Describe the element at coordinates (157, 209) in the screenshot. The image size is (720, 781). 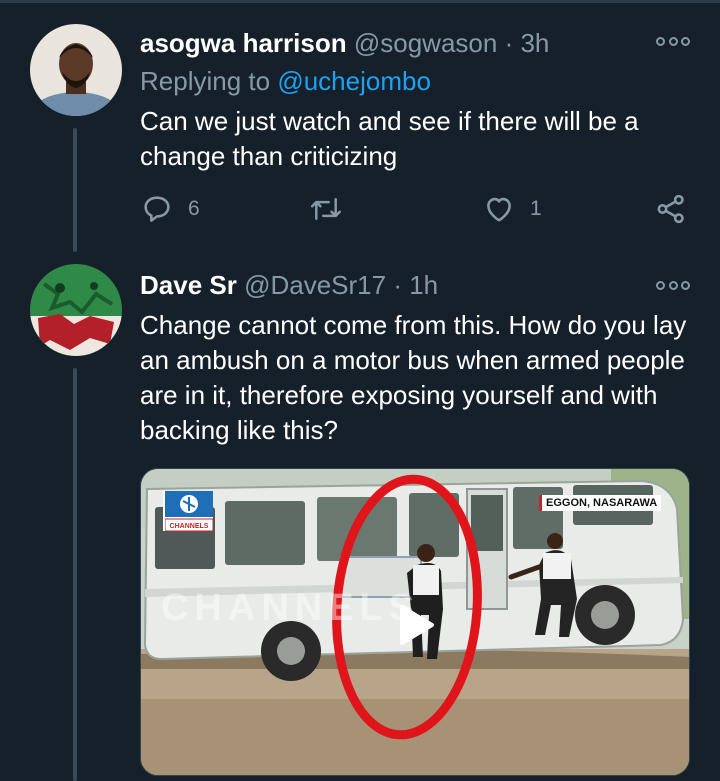
I see `reply-icon` at that location.